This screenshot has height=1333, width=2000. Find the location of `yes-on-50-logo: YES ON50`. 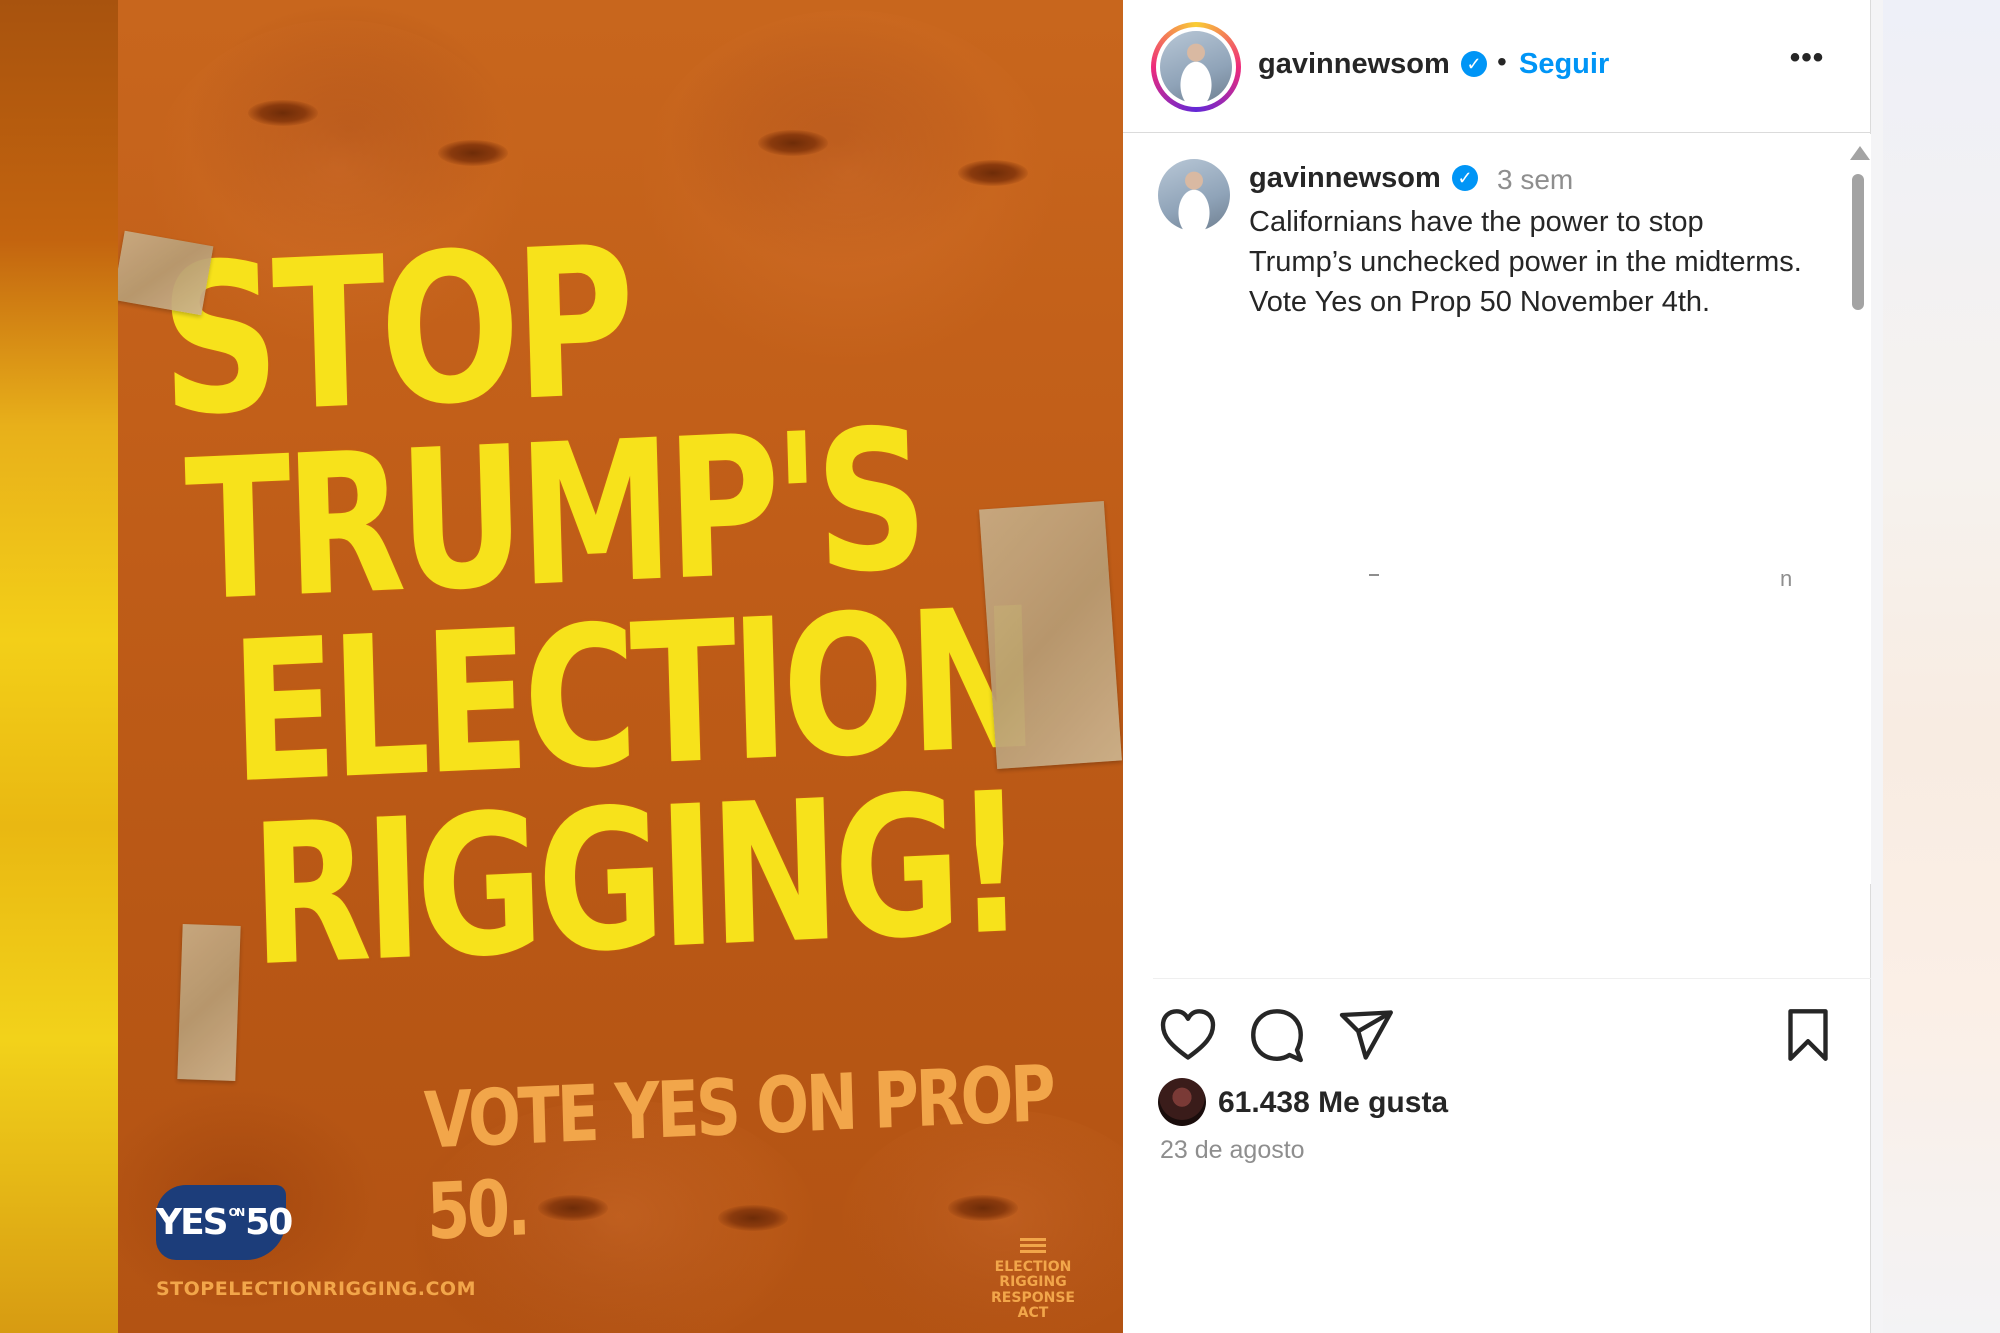

yes-on-50-logo: YES ON50 is located at coordinates (224, 1222).